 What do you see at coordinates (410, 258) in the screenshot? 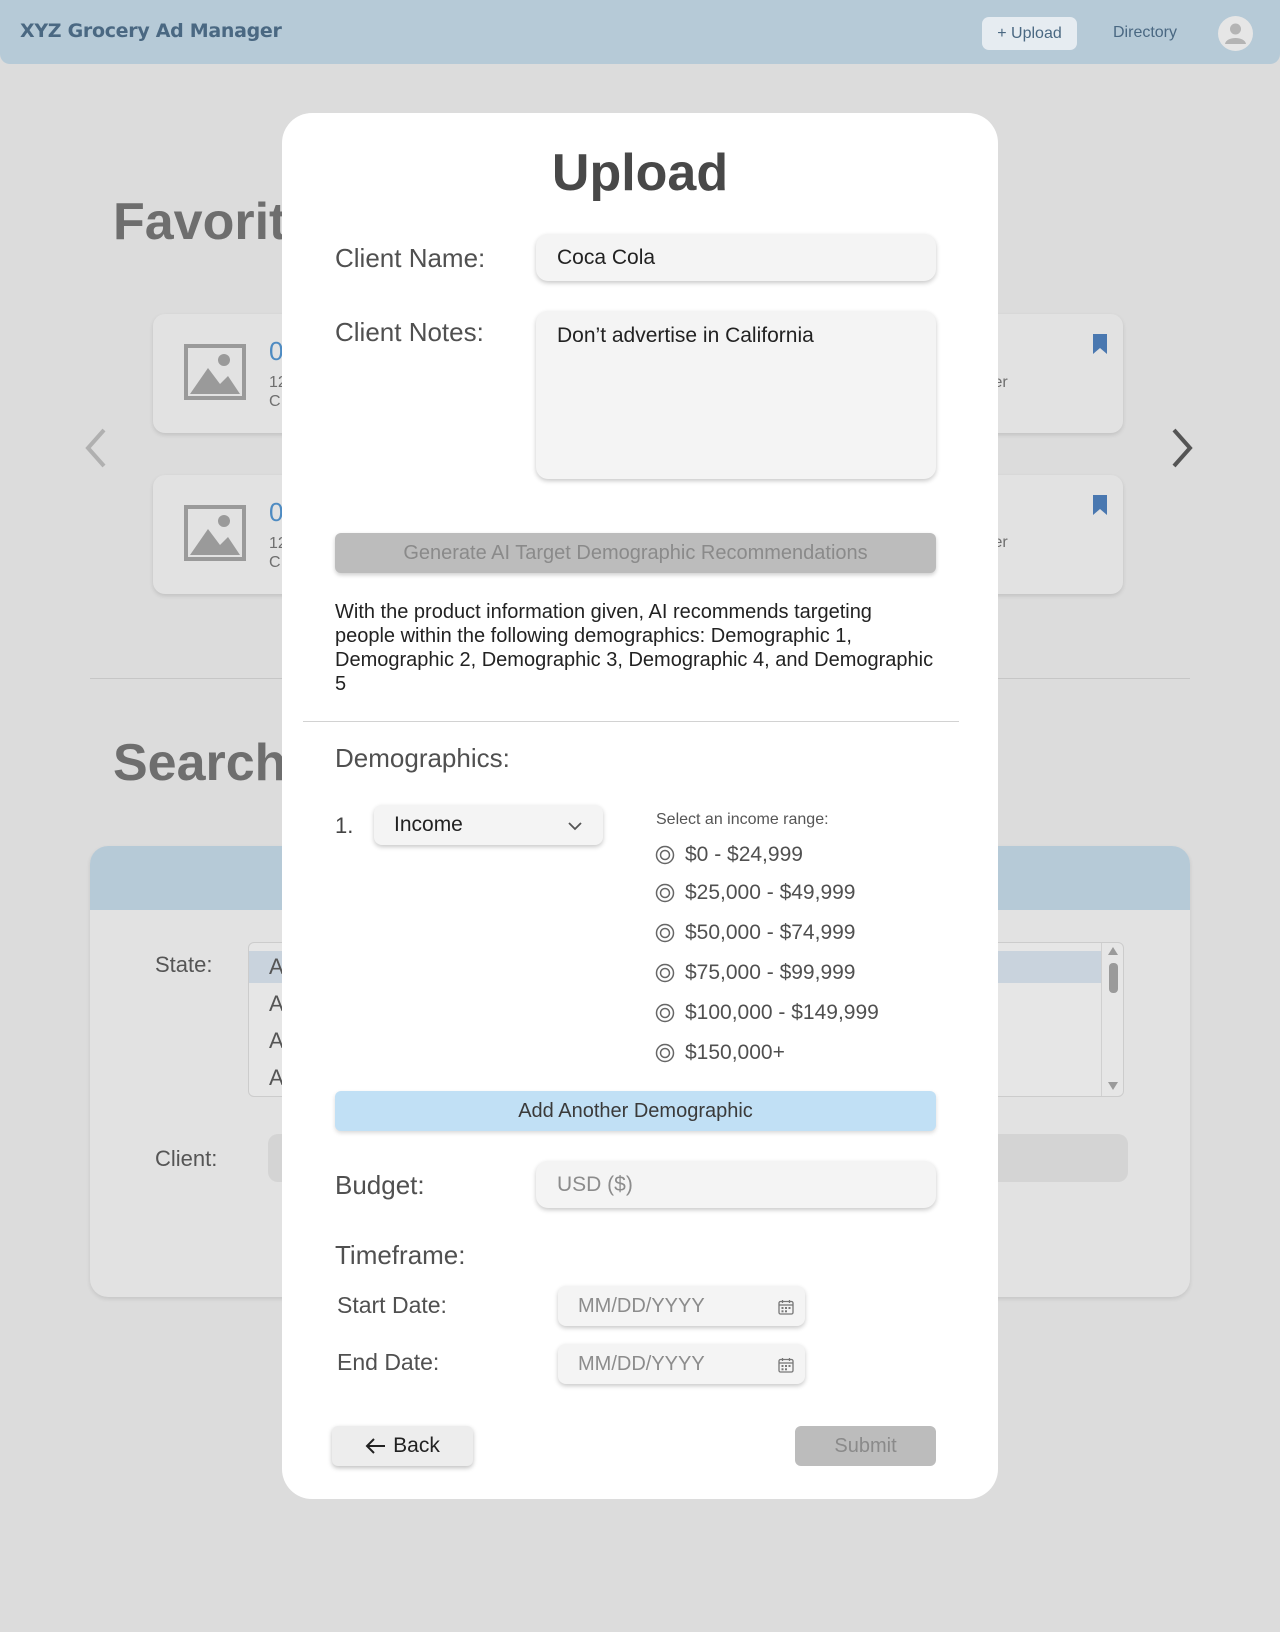
I see `client-name-label: Client Name:` at bounding box center [410, 258].